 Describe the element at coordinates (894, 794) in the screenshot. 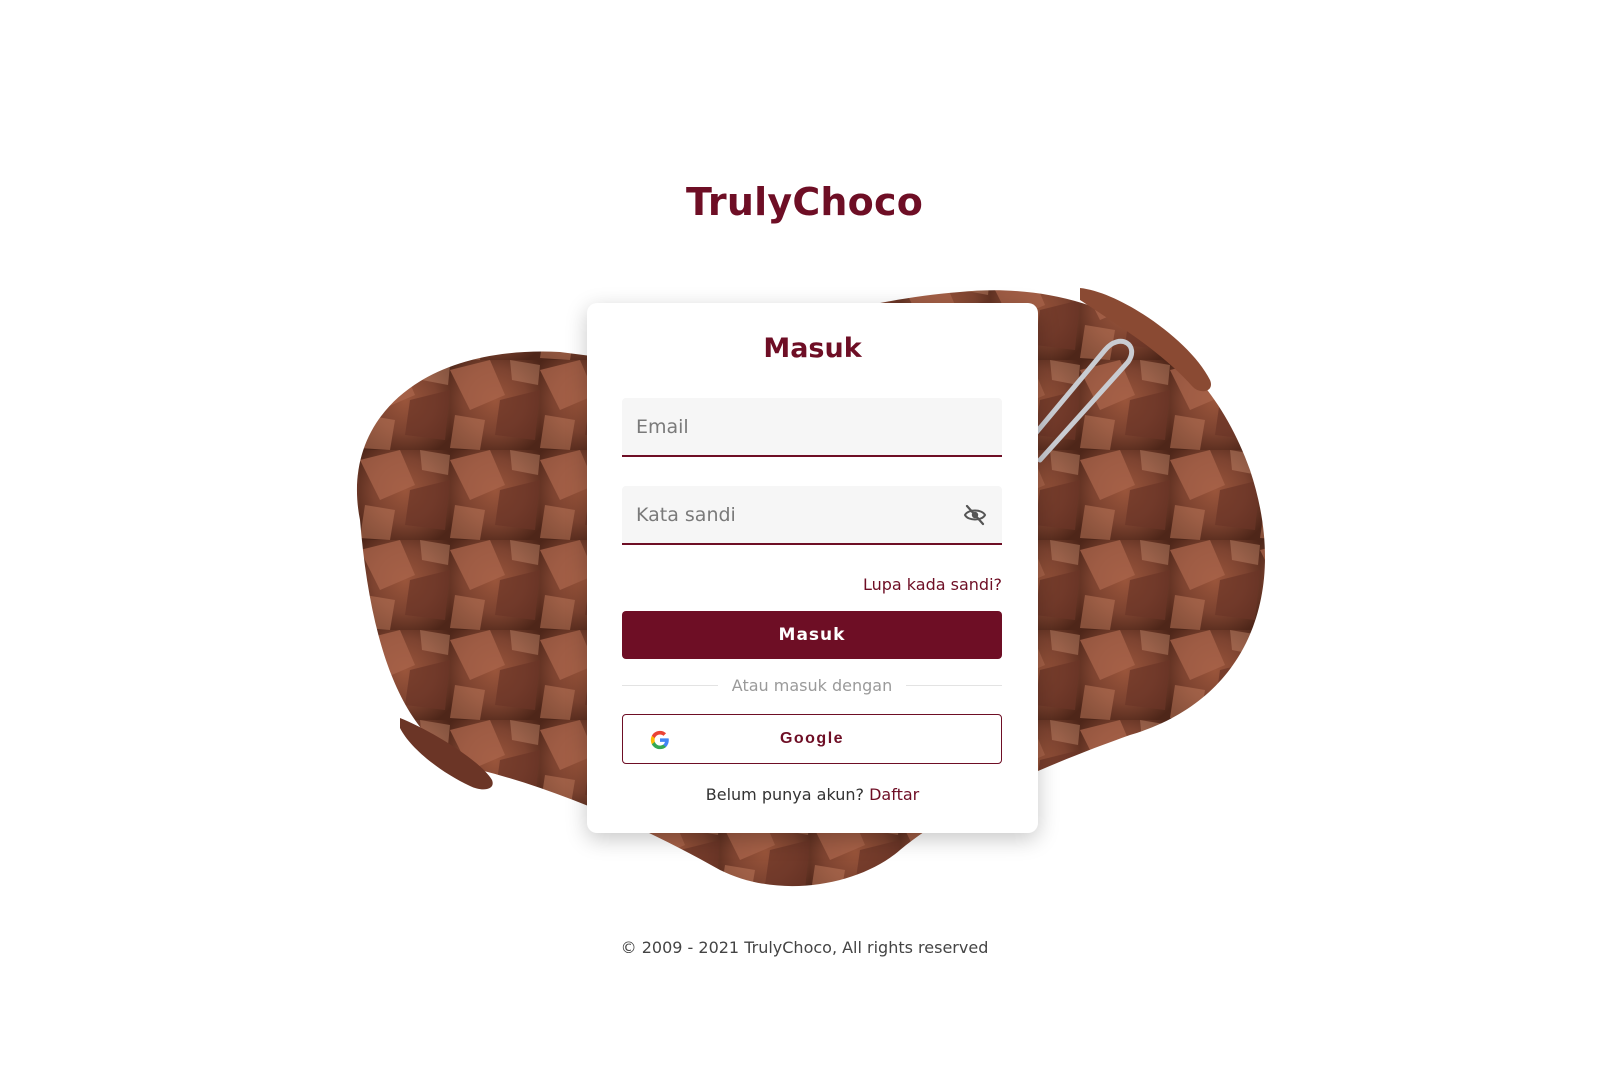

I see `signup-link: Daftar` at that location.